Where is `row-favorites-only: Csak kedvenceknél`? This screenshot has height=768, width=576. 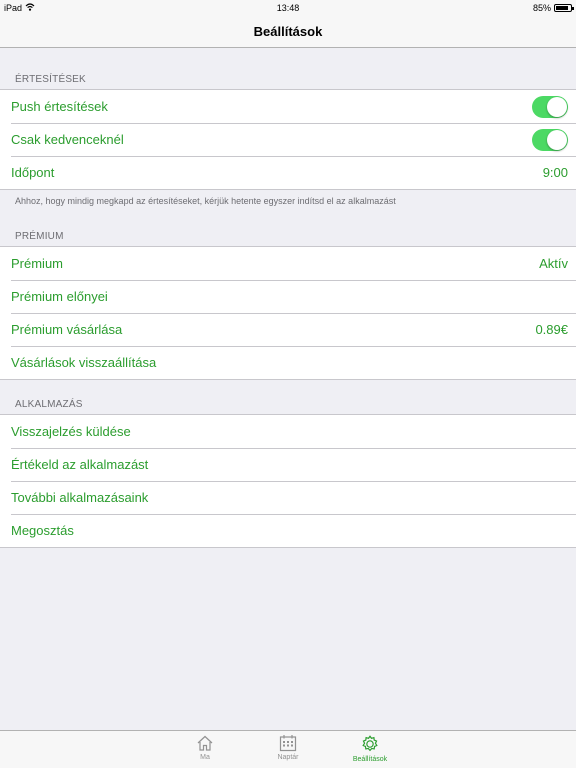
row-favorites-only: Csak kedvenceknél is located at coordinates (288, 139).